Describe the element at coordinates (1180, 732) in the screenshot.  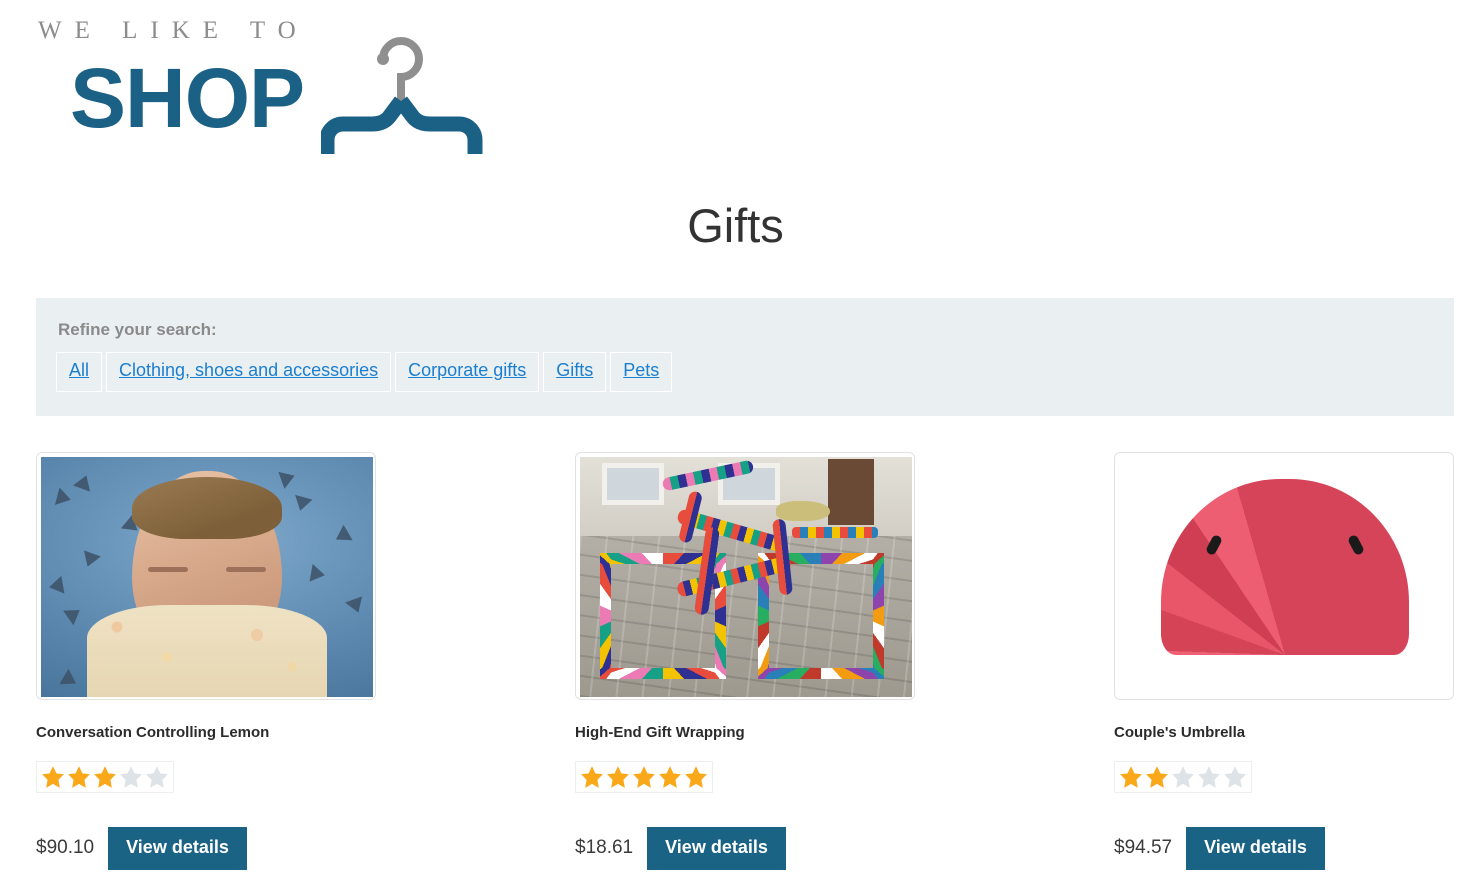
I see `product-title: Couple's Umbrella` at that location.